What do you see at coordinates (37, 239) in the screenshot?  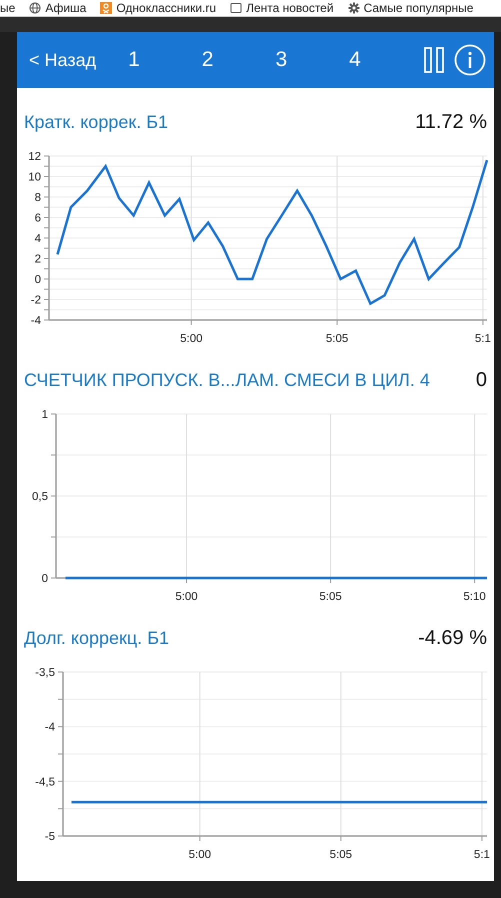 I see `axis-label: 4` at bounding box center [37, 239].